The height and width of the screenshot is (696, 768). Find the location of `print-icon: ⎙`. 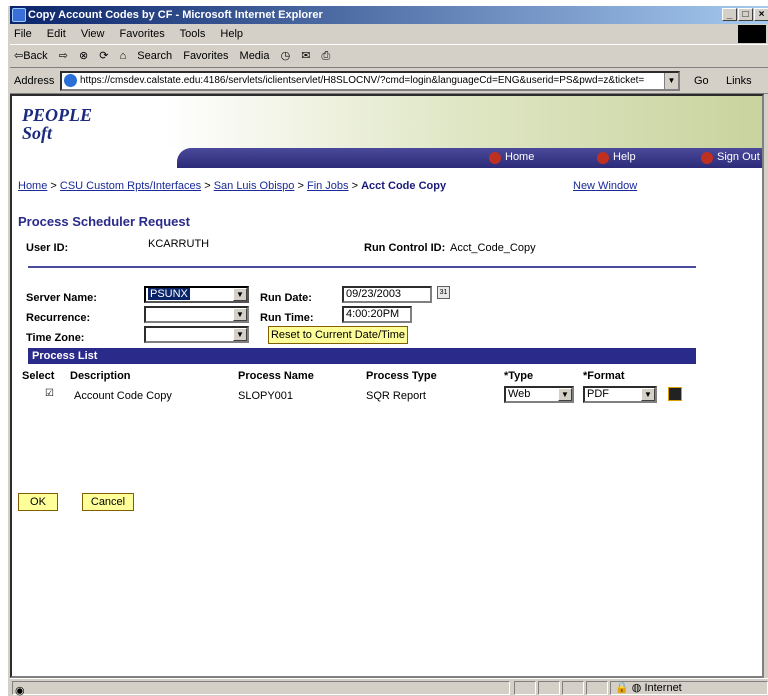

print-icon: ⎙ is located at coordinates (326, 56).